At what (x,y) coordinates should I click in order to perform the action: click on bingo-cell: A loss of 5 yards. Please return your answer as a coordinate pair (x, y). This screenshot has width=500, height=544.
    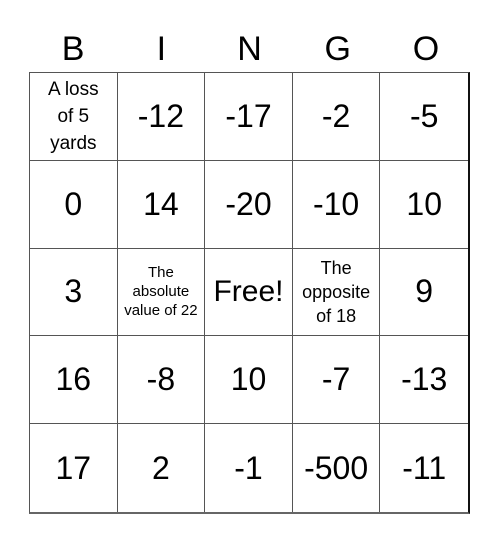
    Looking at the image, I should click on (74, 117).